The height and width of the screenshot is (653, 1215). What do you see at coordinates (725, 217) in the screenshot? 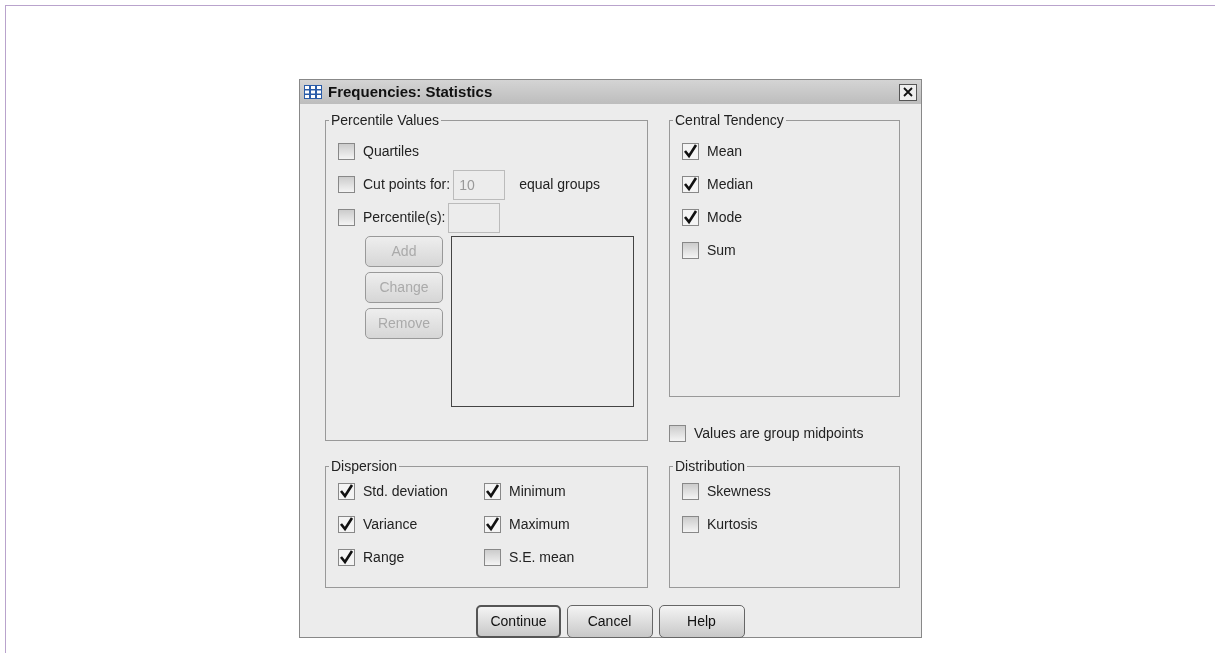
I see `checkbox-label: Mode` at bounding box center [725, 217].